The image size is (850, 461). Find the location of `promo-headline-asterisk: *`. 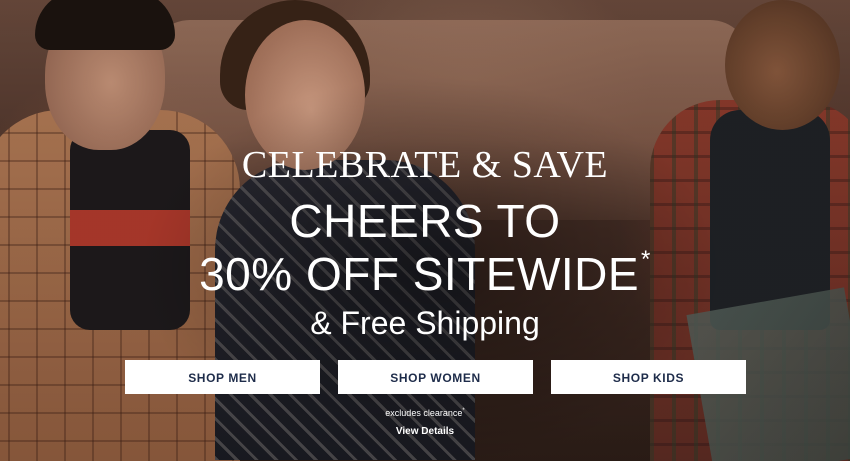

promo-headline-asterisk: * is located at coordinates (646, 259).